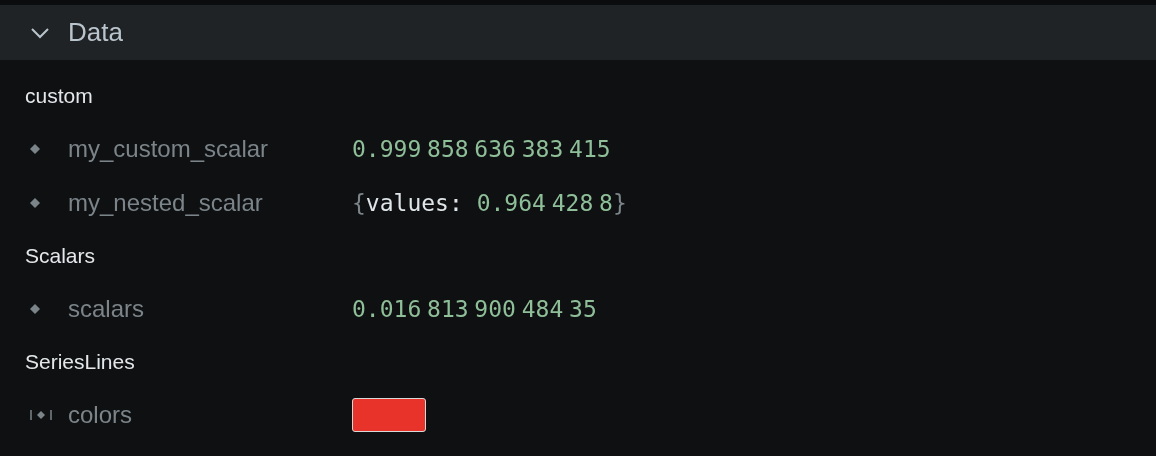 This screenshot has height=456, width=1156. What do you see at coordinates (166, 203) in the screenshot?
I see `property-name: my_nested_scalar` at bounding box center [166, 203].